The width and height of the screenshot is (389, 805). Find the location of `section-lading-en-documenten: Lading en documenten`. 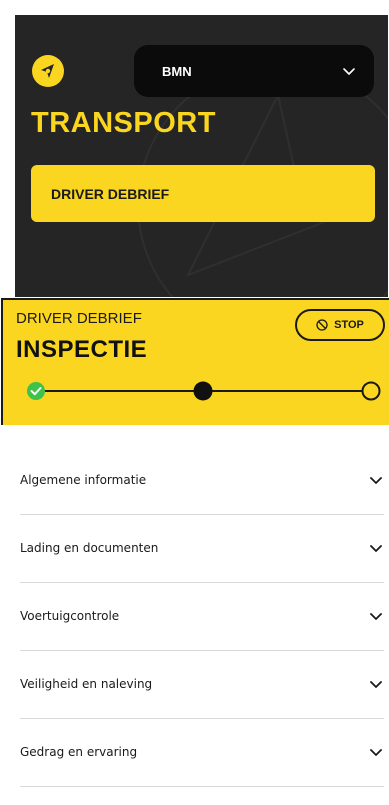

section-lading-en-documenten: Lading en documenten is located at coordinates (202, 548).